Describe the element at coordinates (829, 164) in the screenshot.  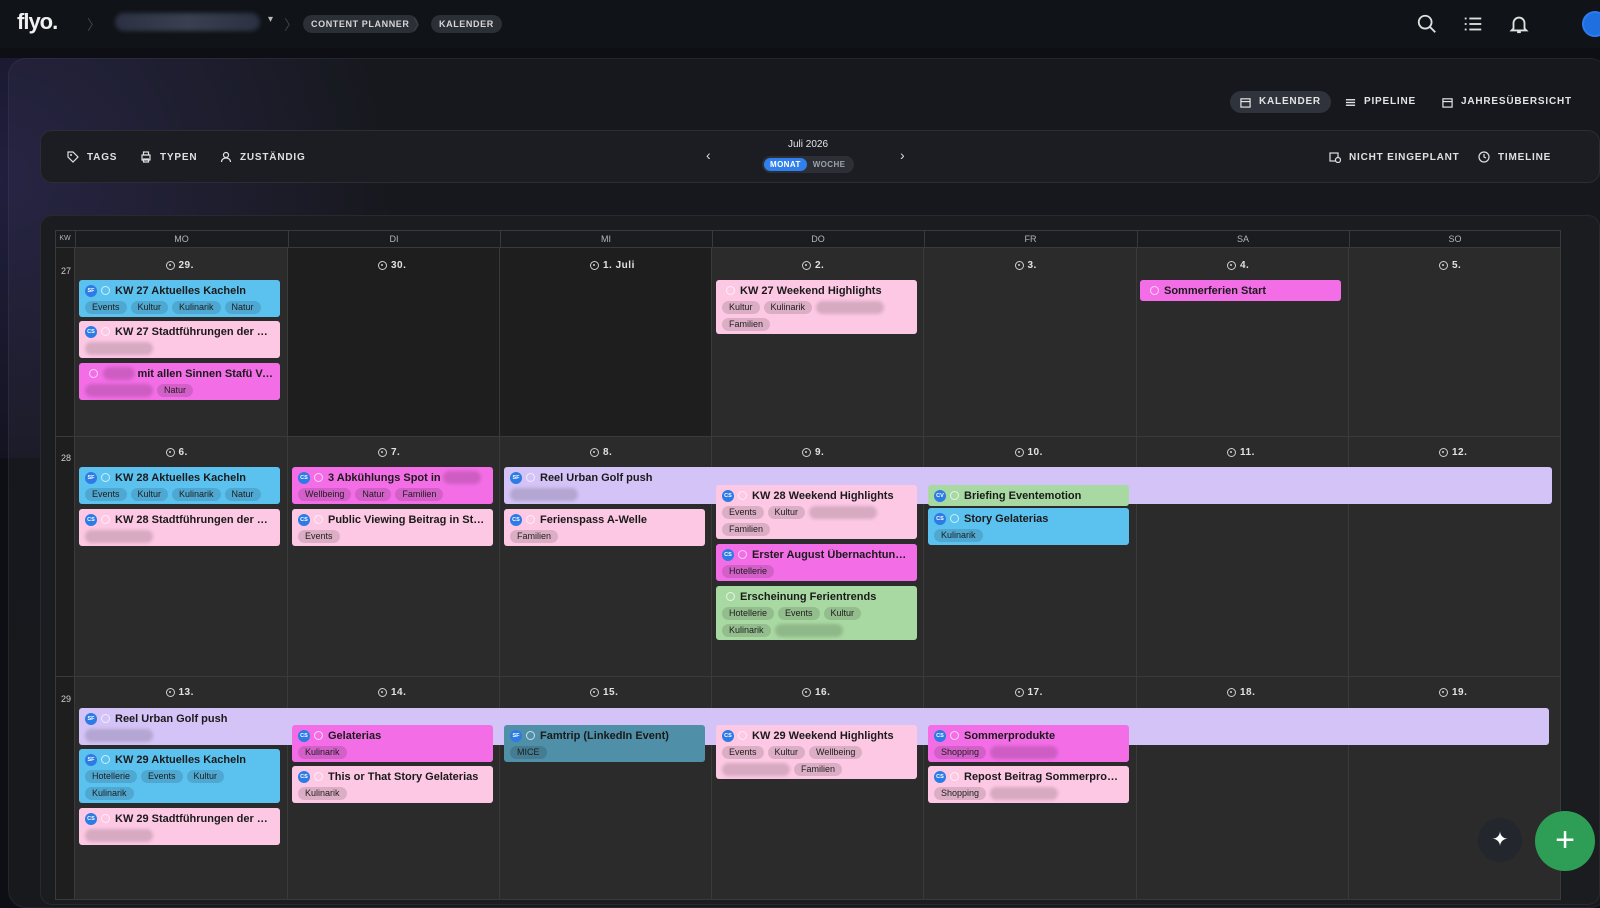
I see `toggle-woche: WOCHE` at that location.